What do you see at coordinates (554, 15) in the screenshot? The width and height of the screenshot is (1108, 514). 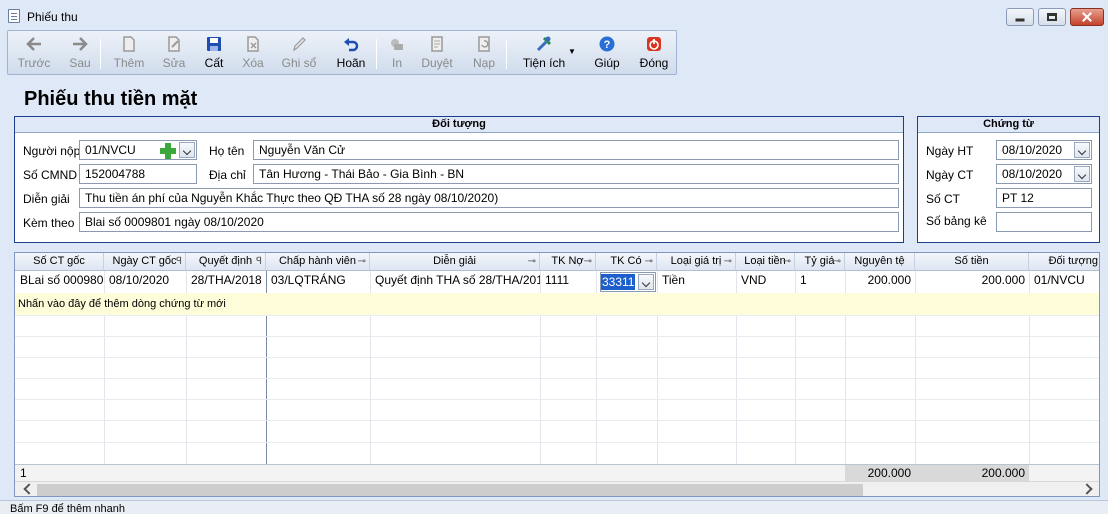 I see `title-bar: Phiếu thu` at bounding box center [554, 15].